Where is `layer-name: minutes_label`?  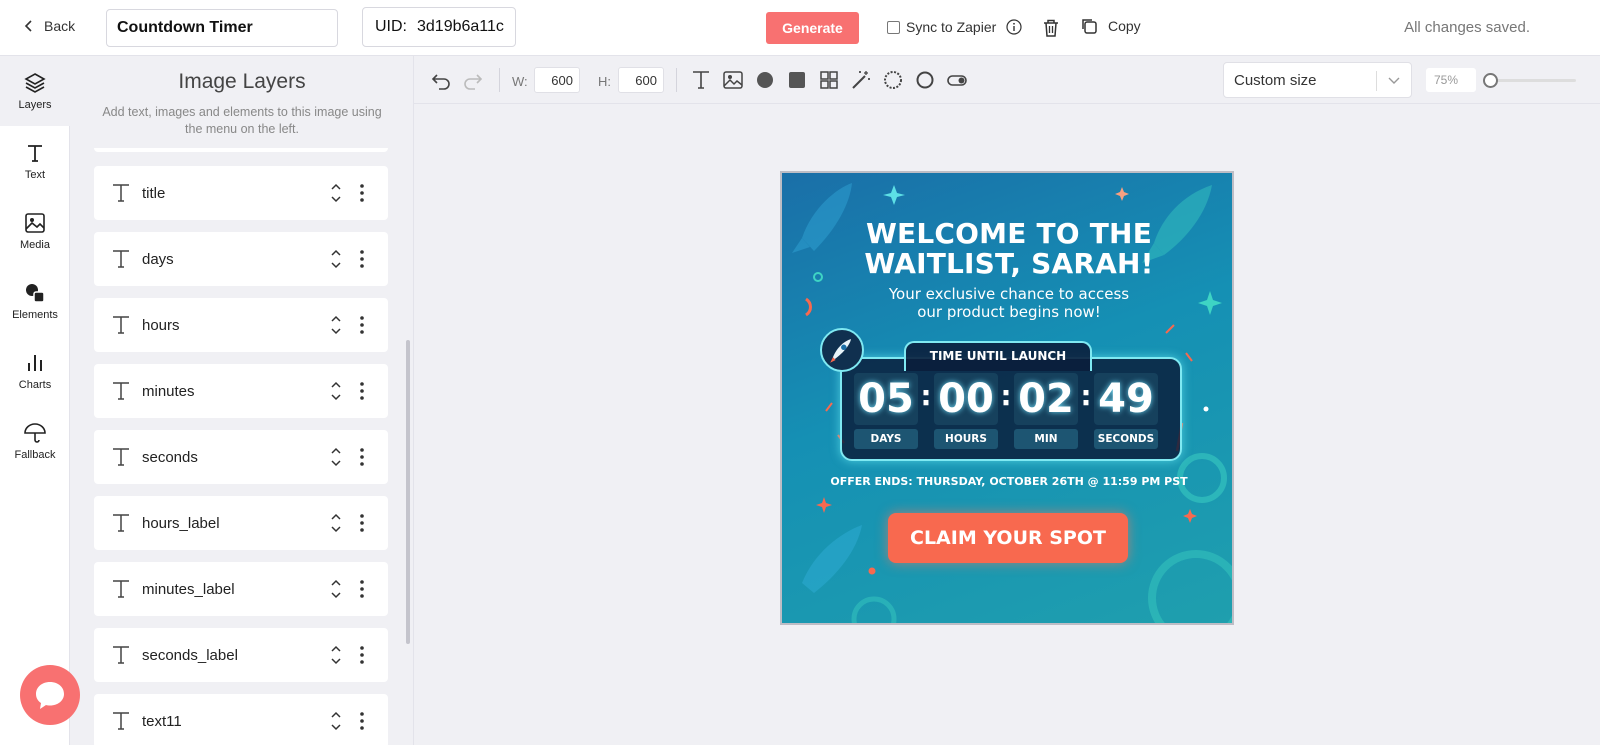
layer-name: minutes_label is located at coordinates (188, 589).